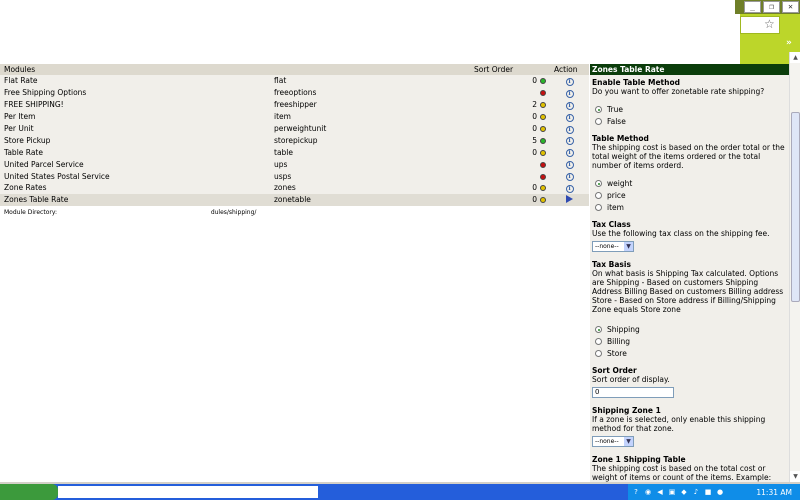  What do you see at coordinates (510, 69) in the screenshot?
I see `header-sort-order: Sort Order` at bounding box center [510, 69].